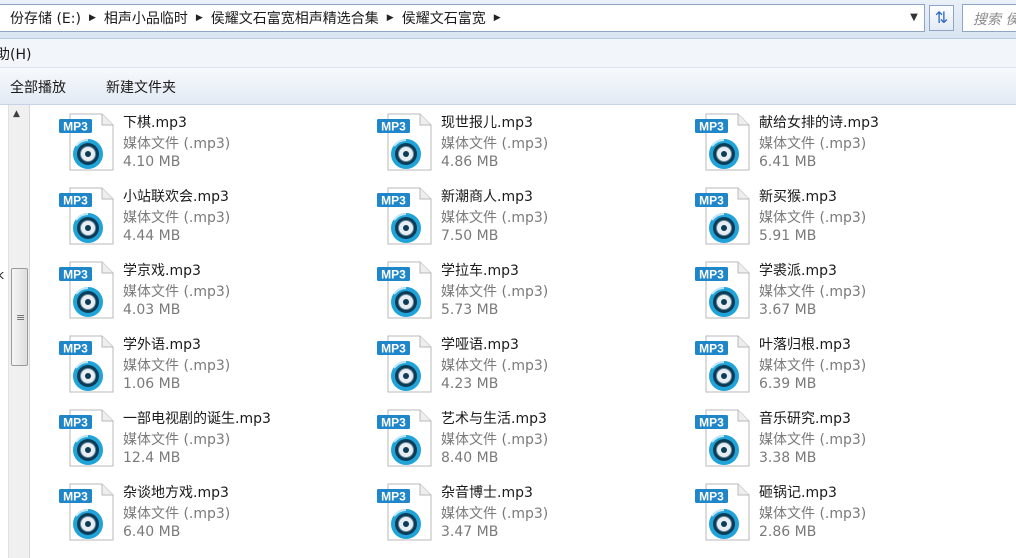  What do you see at coordinates (914, 18) in the screenshot?
I see `chevron-down-icon: ▼` at bounding box center [914, 18].